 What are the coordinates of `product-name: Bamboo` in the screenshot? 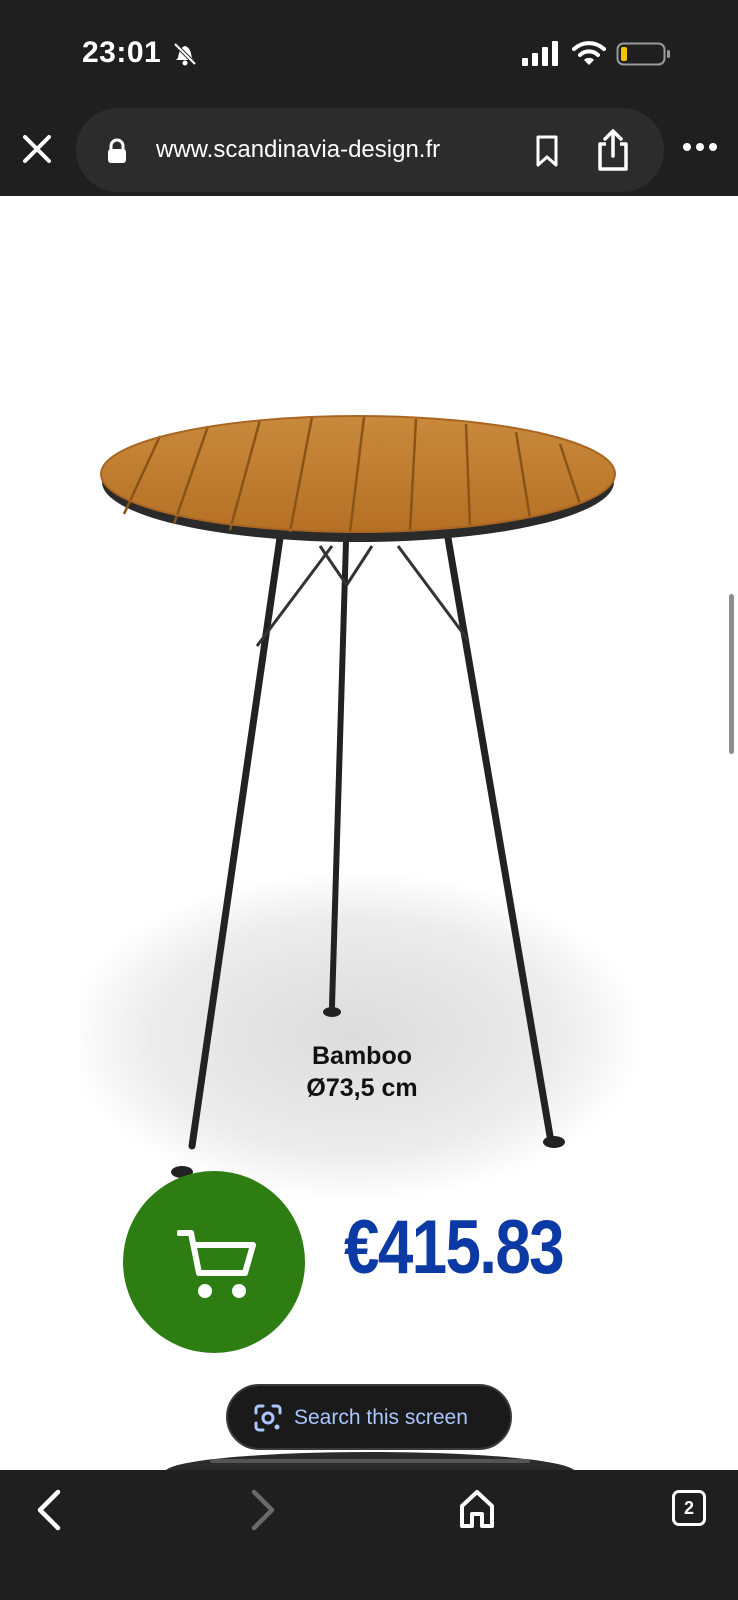 It's located at (362, 1056).